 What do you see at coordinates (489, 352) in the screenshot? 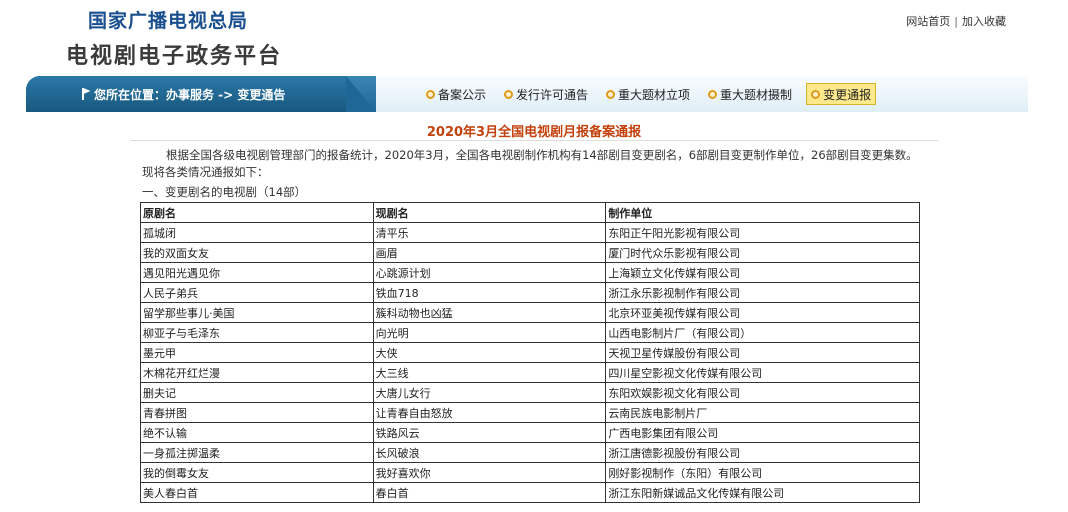
I see `current-title-cell: 大侠` at bounding box center [489, 352].